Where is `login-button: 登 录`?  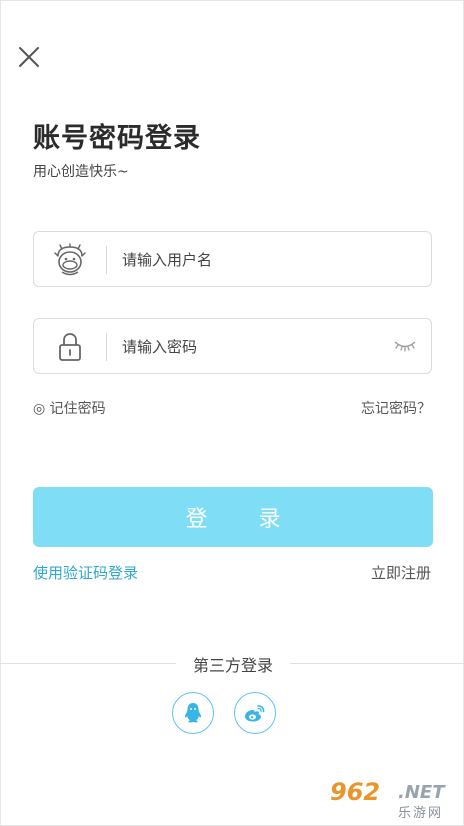 login-button: 登 录 is located at coordinates (233, 517).